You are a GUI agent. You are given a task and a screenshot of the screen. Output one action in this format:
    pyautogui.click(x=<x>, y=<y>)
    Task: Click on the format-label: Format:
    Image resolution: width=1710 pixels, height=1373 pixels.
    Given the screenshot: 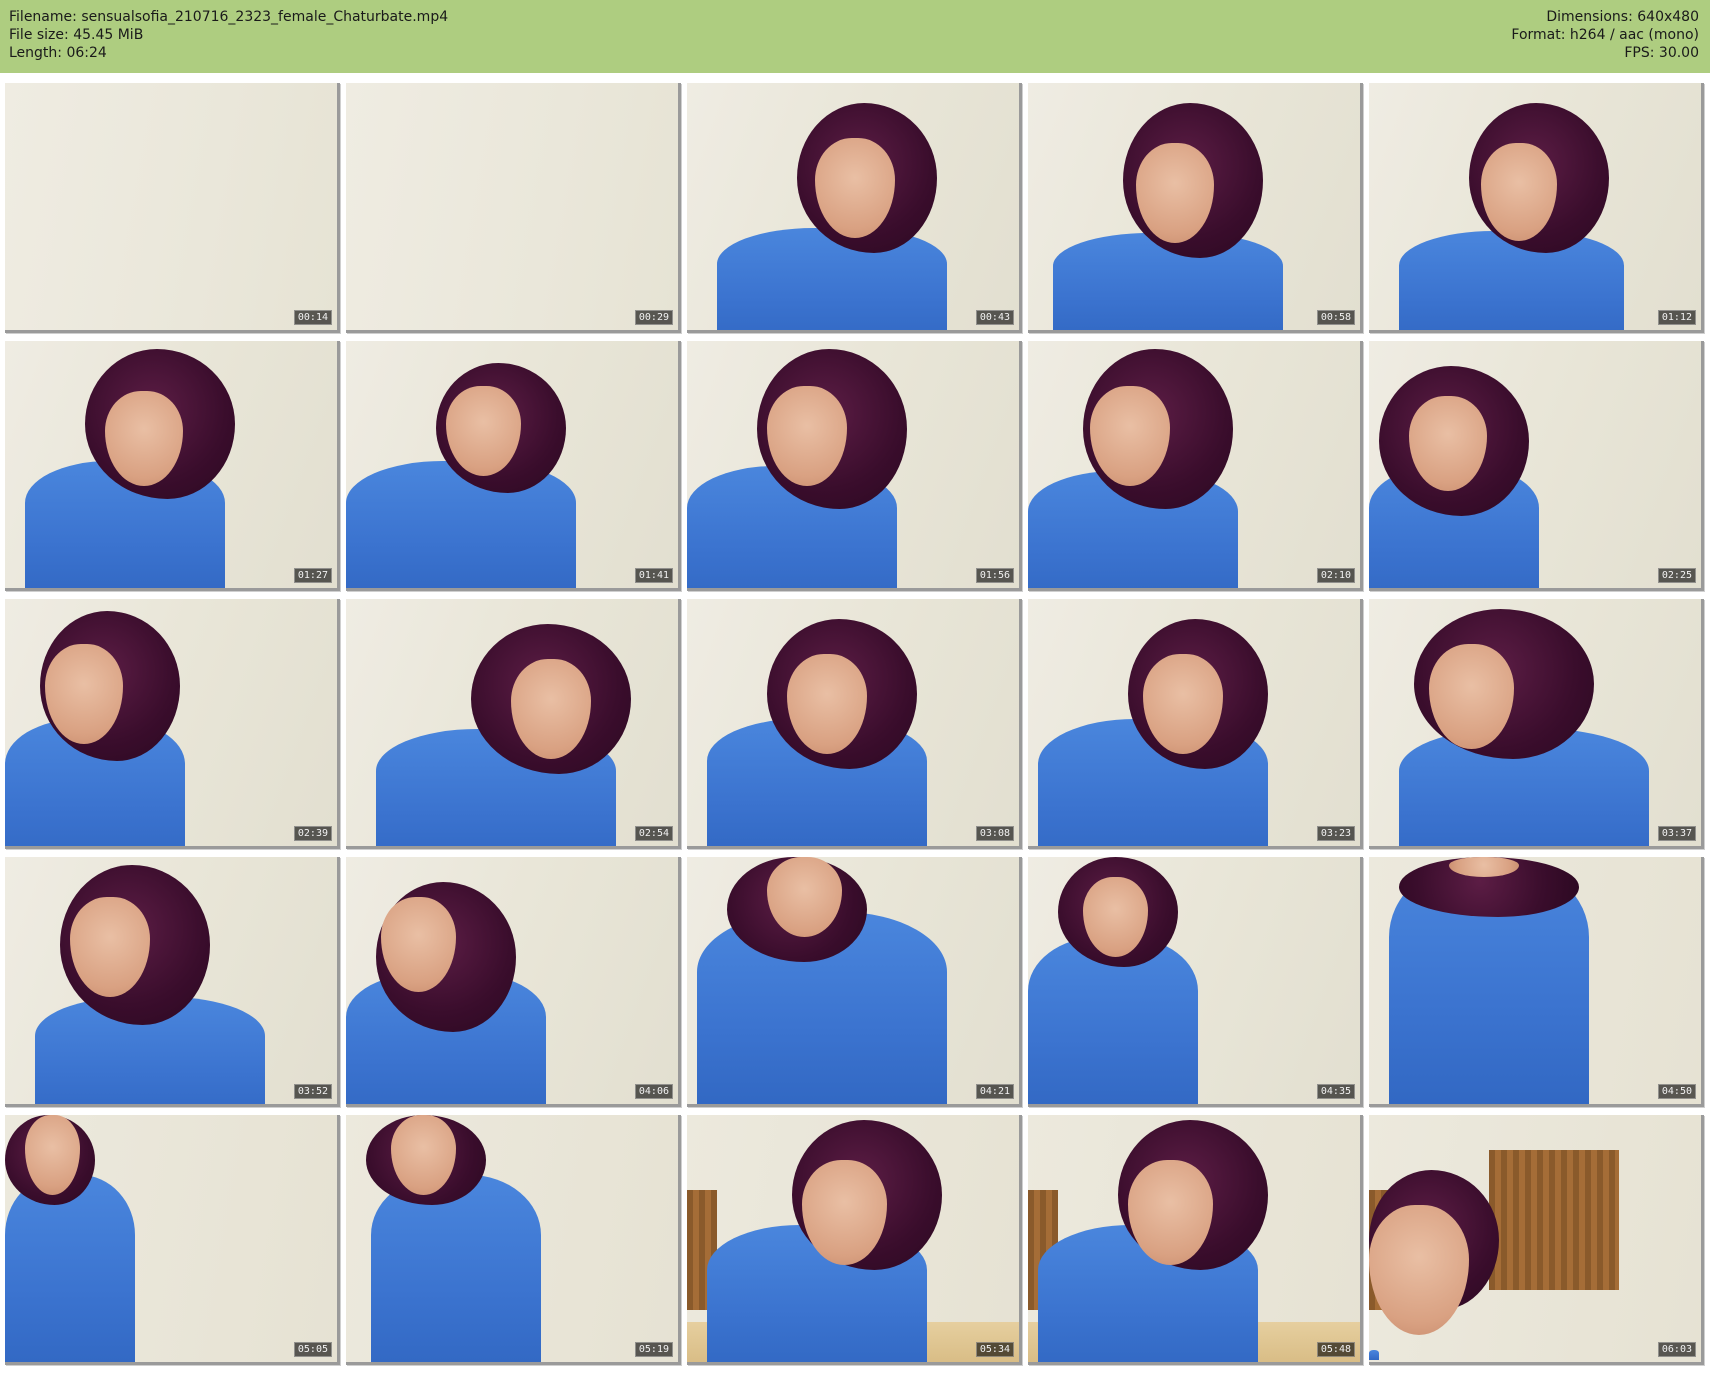 What is the action you would take?
    pyautogui.click(x=1538, y=35)
    